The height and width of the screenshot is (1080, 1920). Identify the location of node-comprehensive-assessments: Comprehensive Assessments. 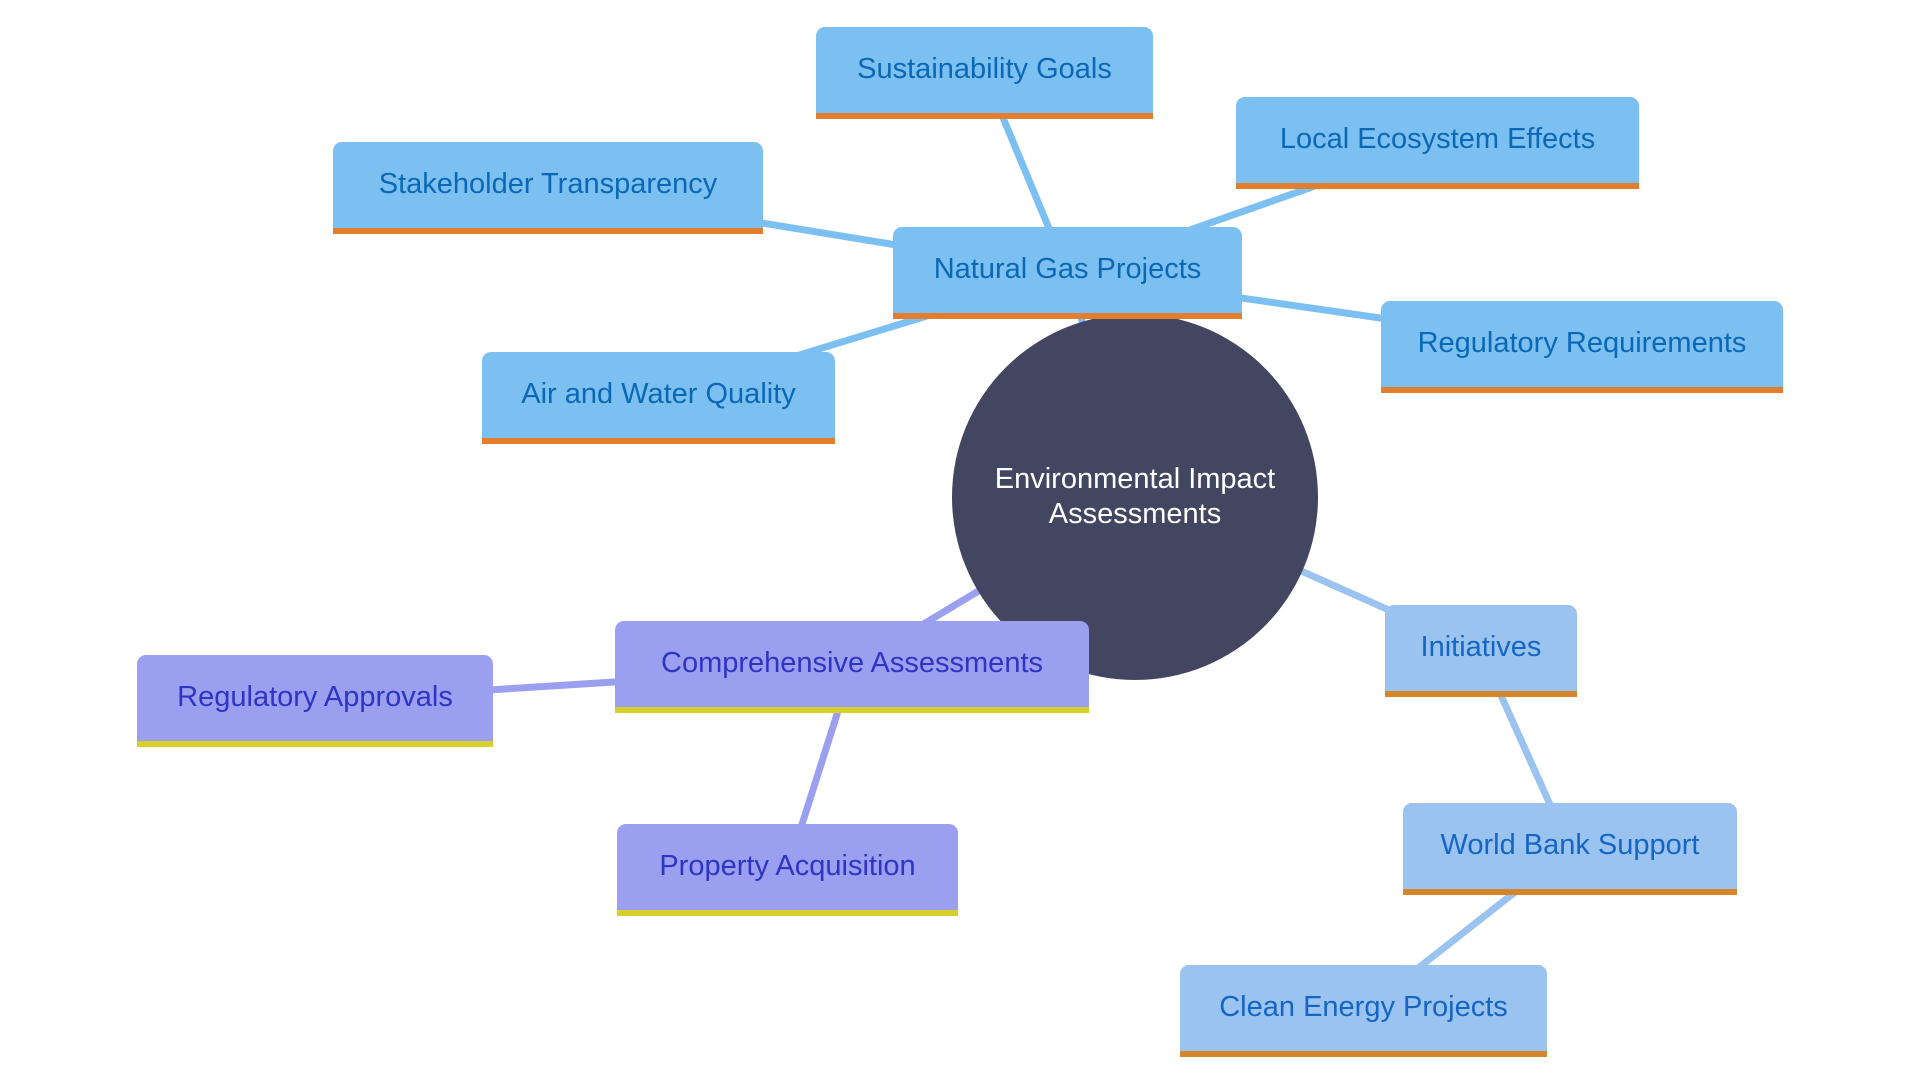
(852, 667).